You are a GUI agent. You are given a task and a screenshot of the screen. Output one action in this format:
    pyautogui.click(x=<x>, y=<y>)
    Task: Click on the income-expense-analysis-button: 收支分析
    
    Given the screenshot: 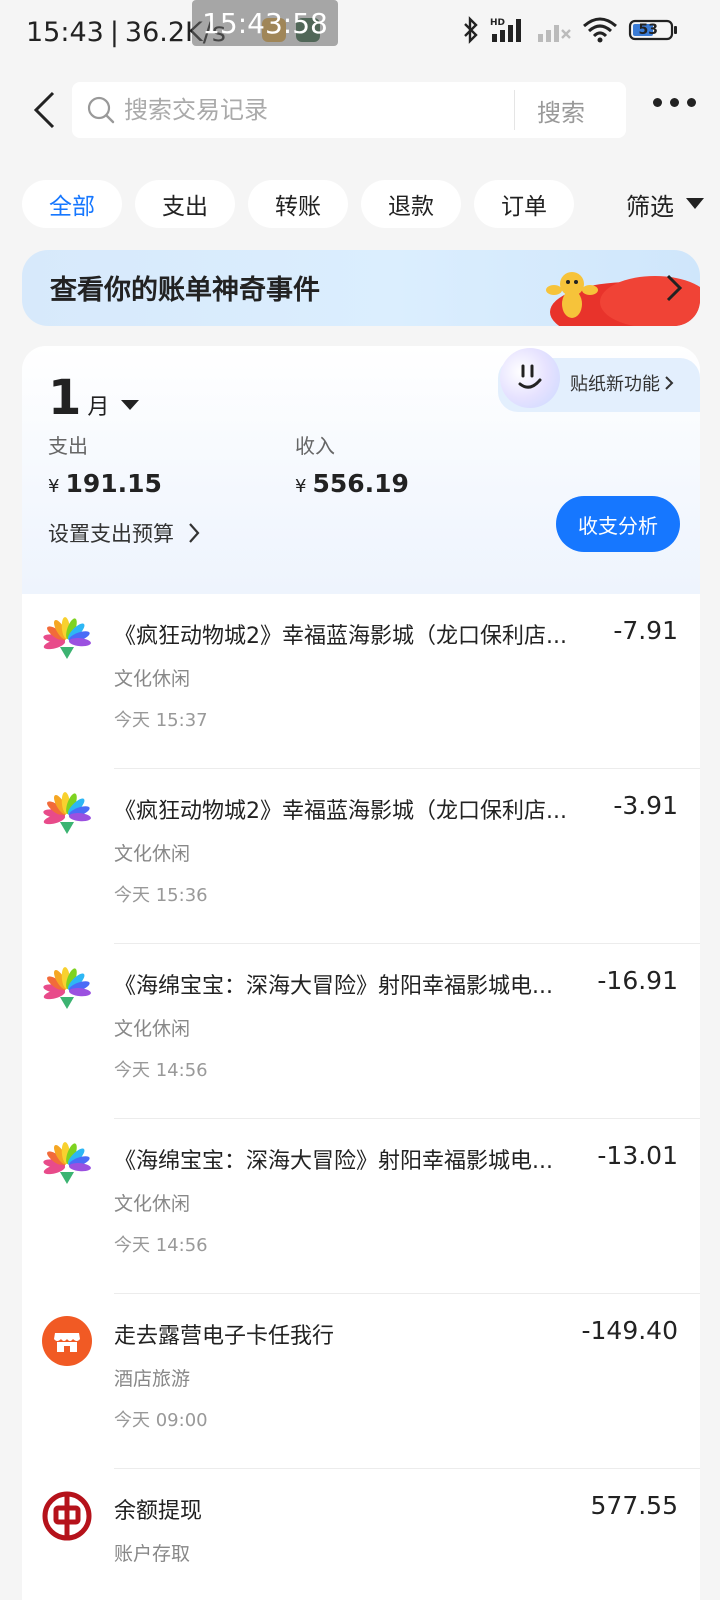 What is the action you would take?
    pyautogui.click(x=618, y=524)
    